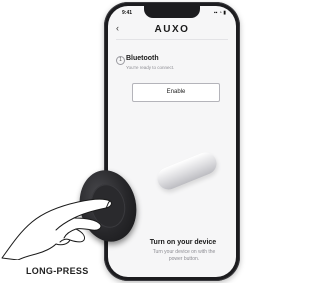 The width and height of the screenshot is (320, 283). What do you see at coordinates (127, 13) in the screenshot?
I see `status-time: 9:41` at bounding box center [127, 13].